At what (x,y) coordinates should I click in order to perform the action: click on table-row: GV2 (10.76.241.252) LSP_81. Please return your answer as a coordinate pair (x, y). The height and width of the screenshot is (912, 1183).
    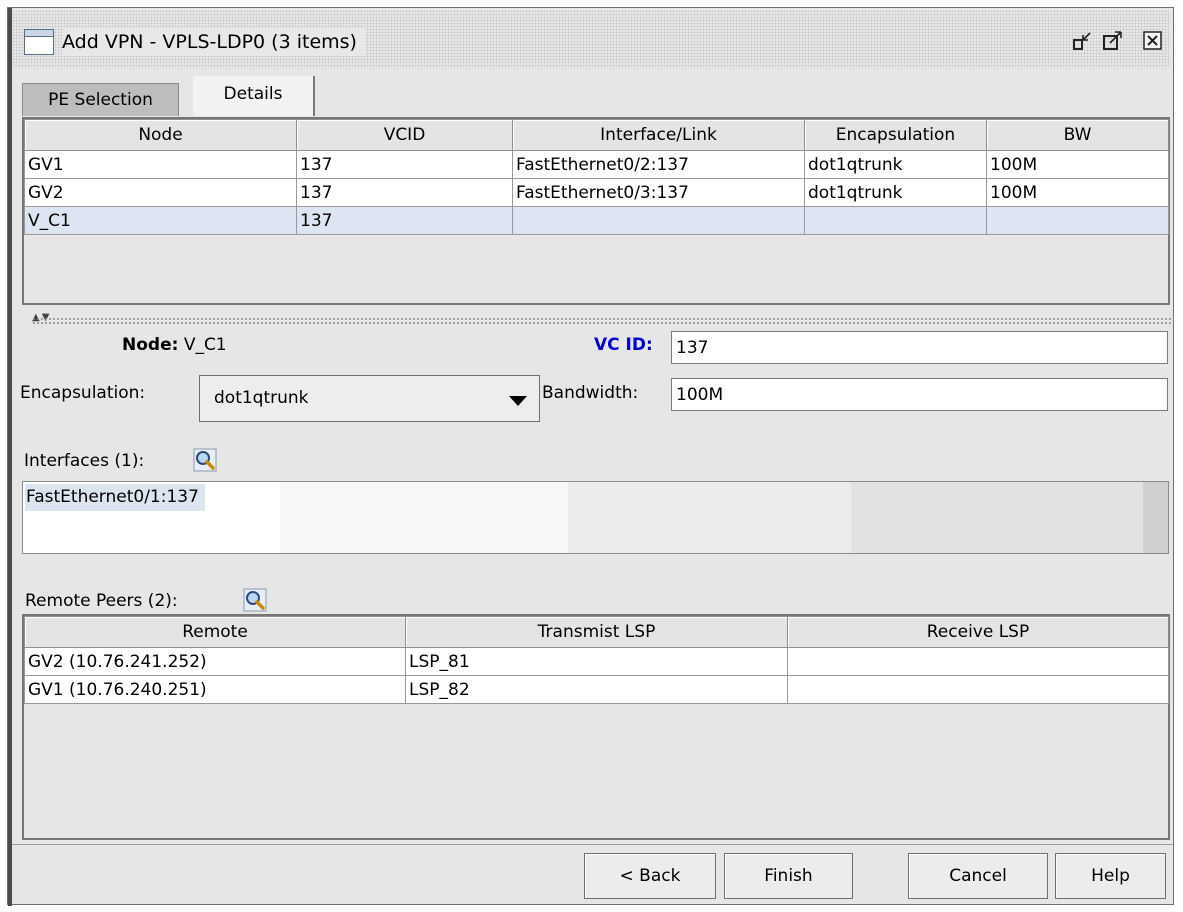
    Looking at the image, I should click on (596, 661).